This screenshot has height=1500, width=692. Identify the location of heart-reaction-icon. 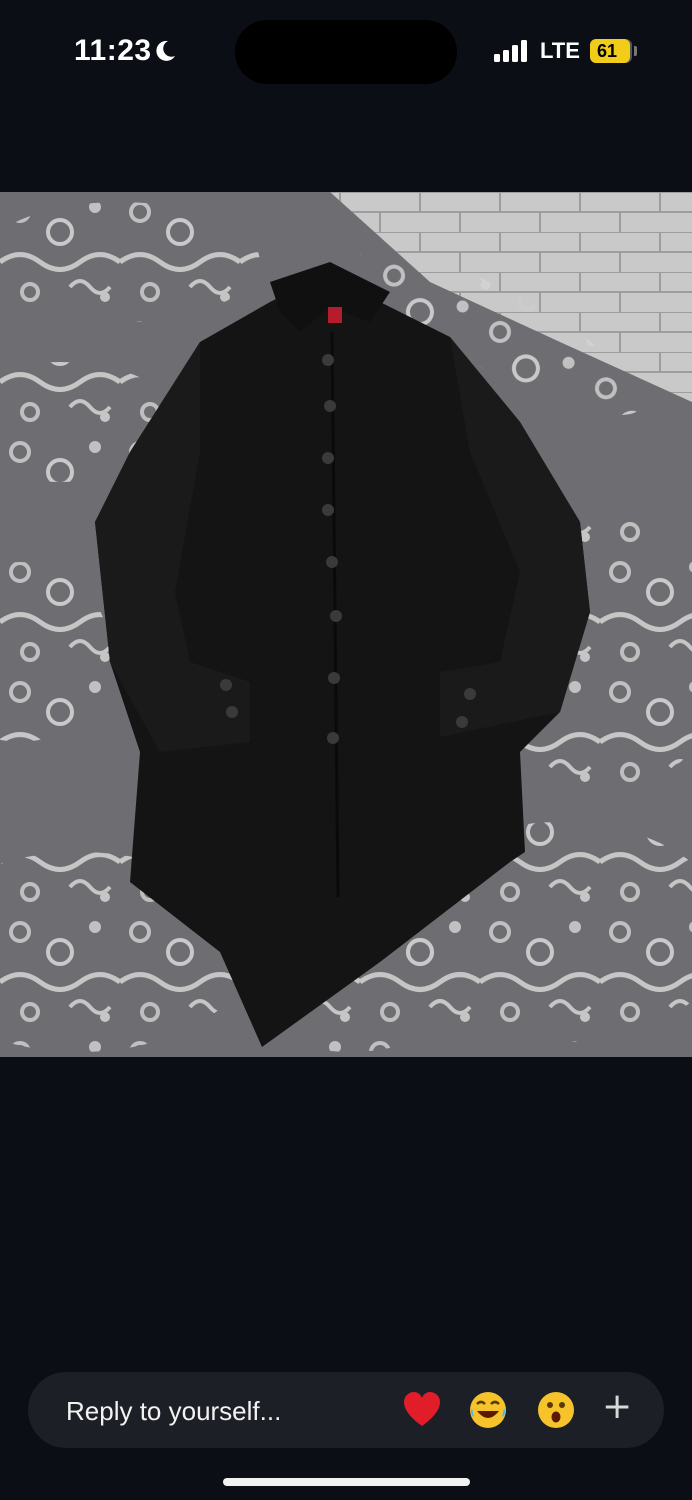
(422, 1410).